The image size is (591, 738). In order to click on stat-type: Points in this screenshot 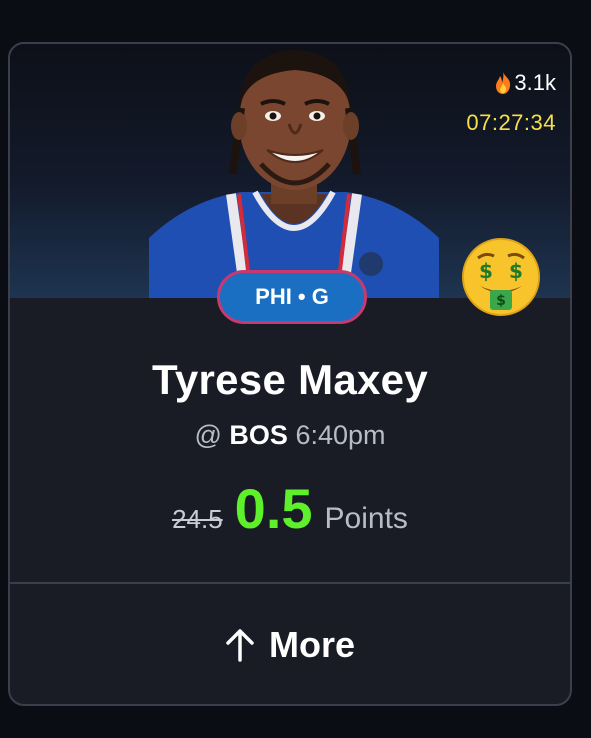, I will do `click(366, 518)`.